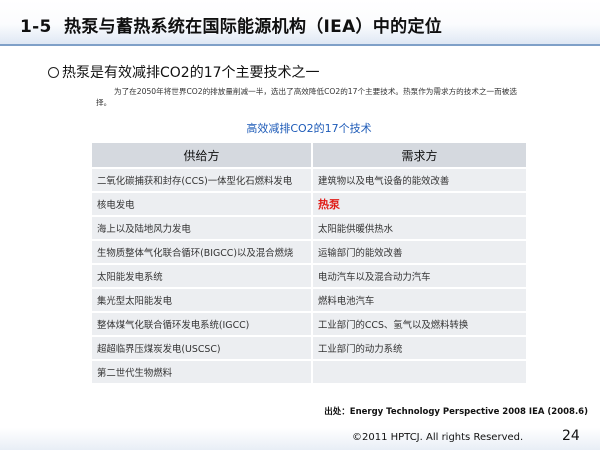  I want to click on table-header-row: 供给方 需求方, so click(309, 156).